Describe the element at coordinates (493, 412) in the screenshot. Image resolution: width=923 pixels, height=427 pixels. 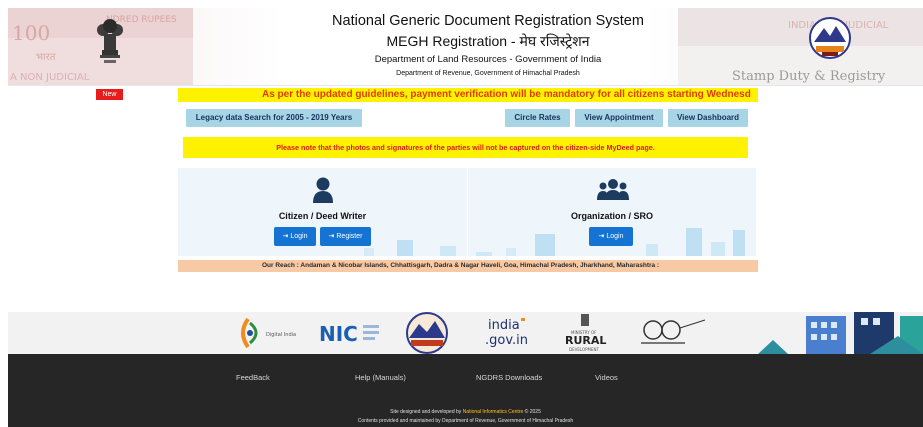
I see `nic-footer-link: National Informatics Centre` at that location.